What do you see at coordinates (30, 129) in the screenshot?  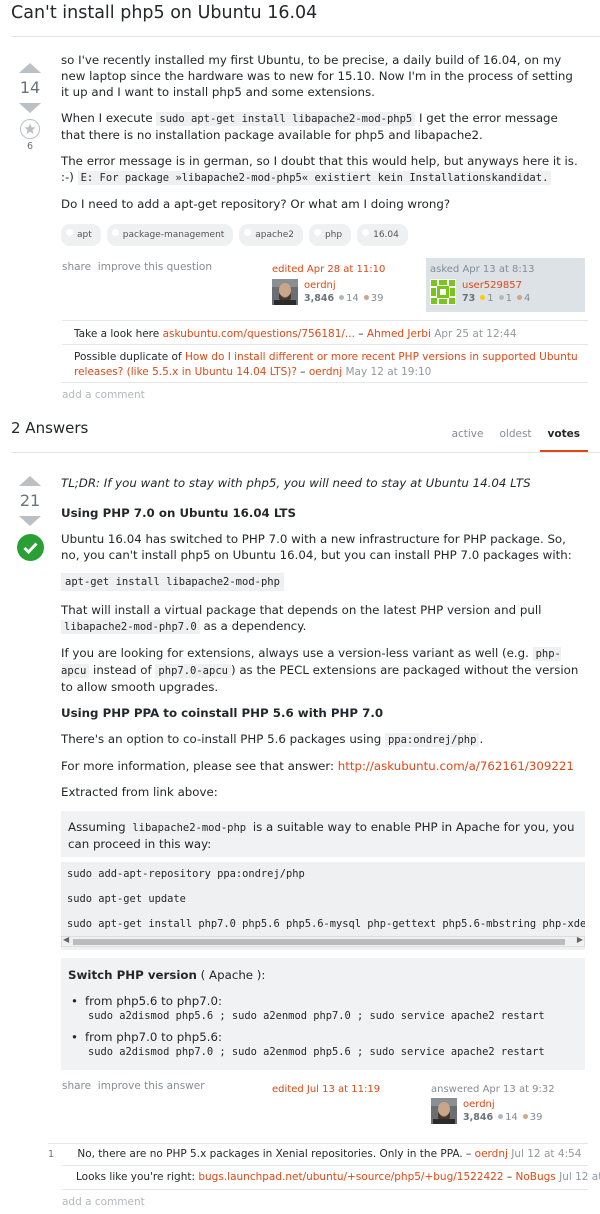 I see `favorite-star-icon` at bounding box center [30, 129].